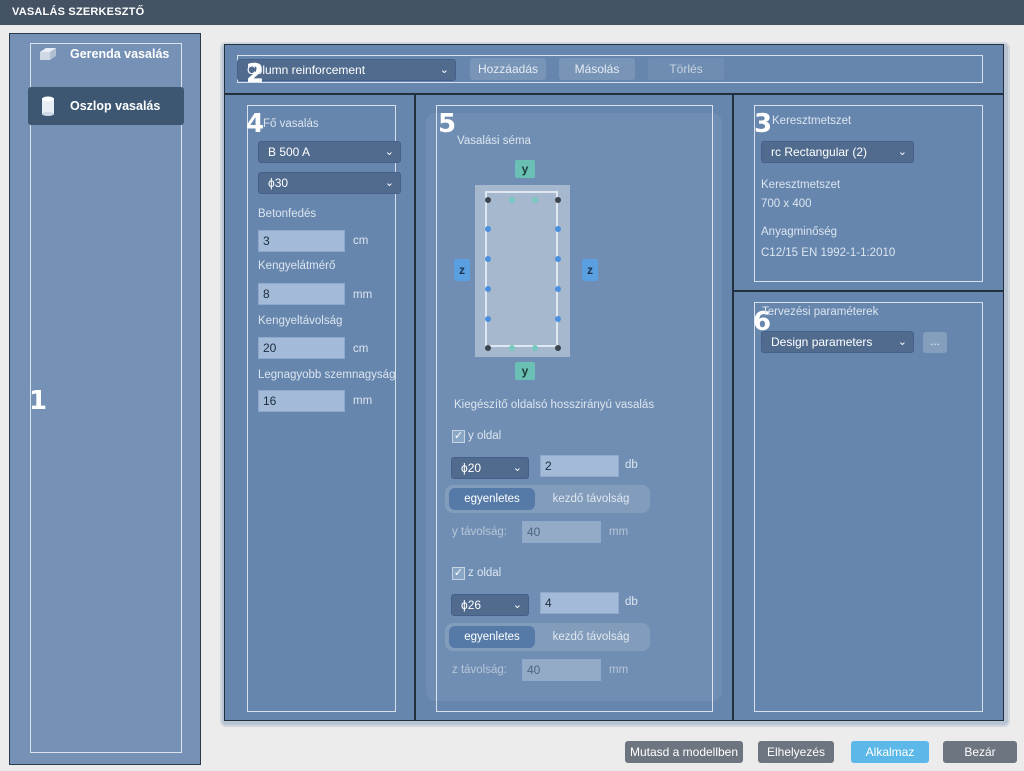 Image resolution: width=1024 pixels, height=771 pixels. Describe the element at coordinates (525, 371) in the screenshot. I see `y-axis-tag-bottom: y` at that location.